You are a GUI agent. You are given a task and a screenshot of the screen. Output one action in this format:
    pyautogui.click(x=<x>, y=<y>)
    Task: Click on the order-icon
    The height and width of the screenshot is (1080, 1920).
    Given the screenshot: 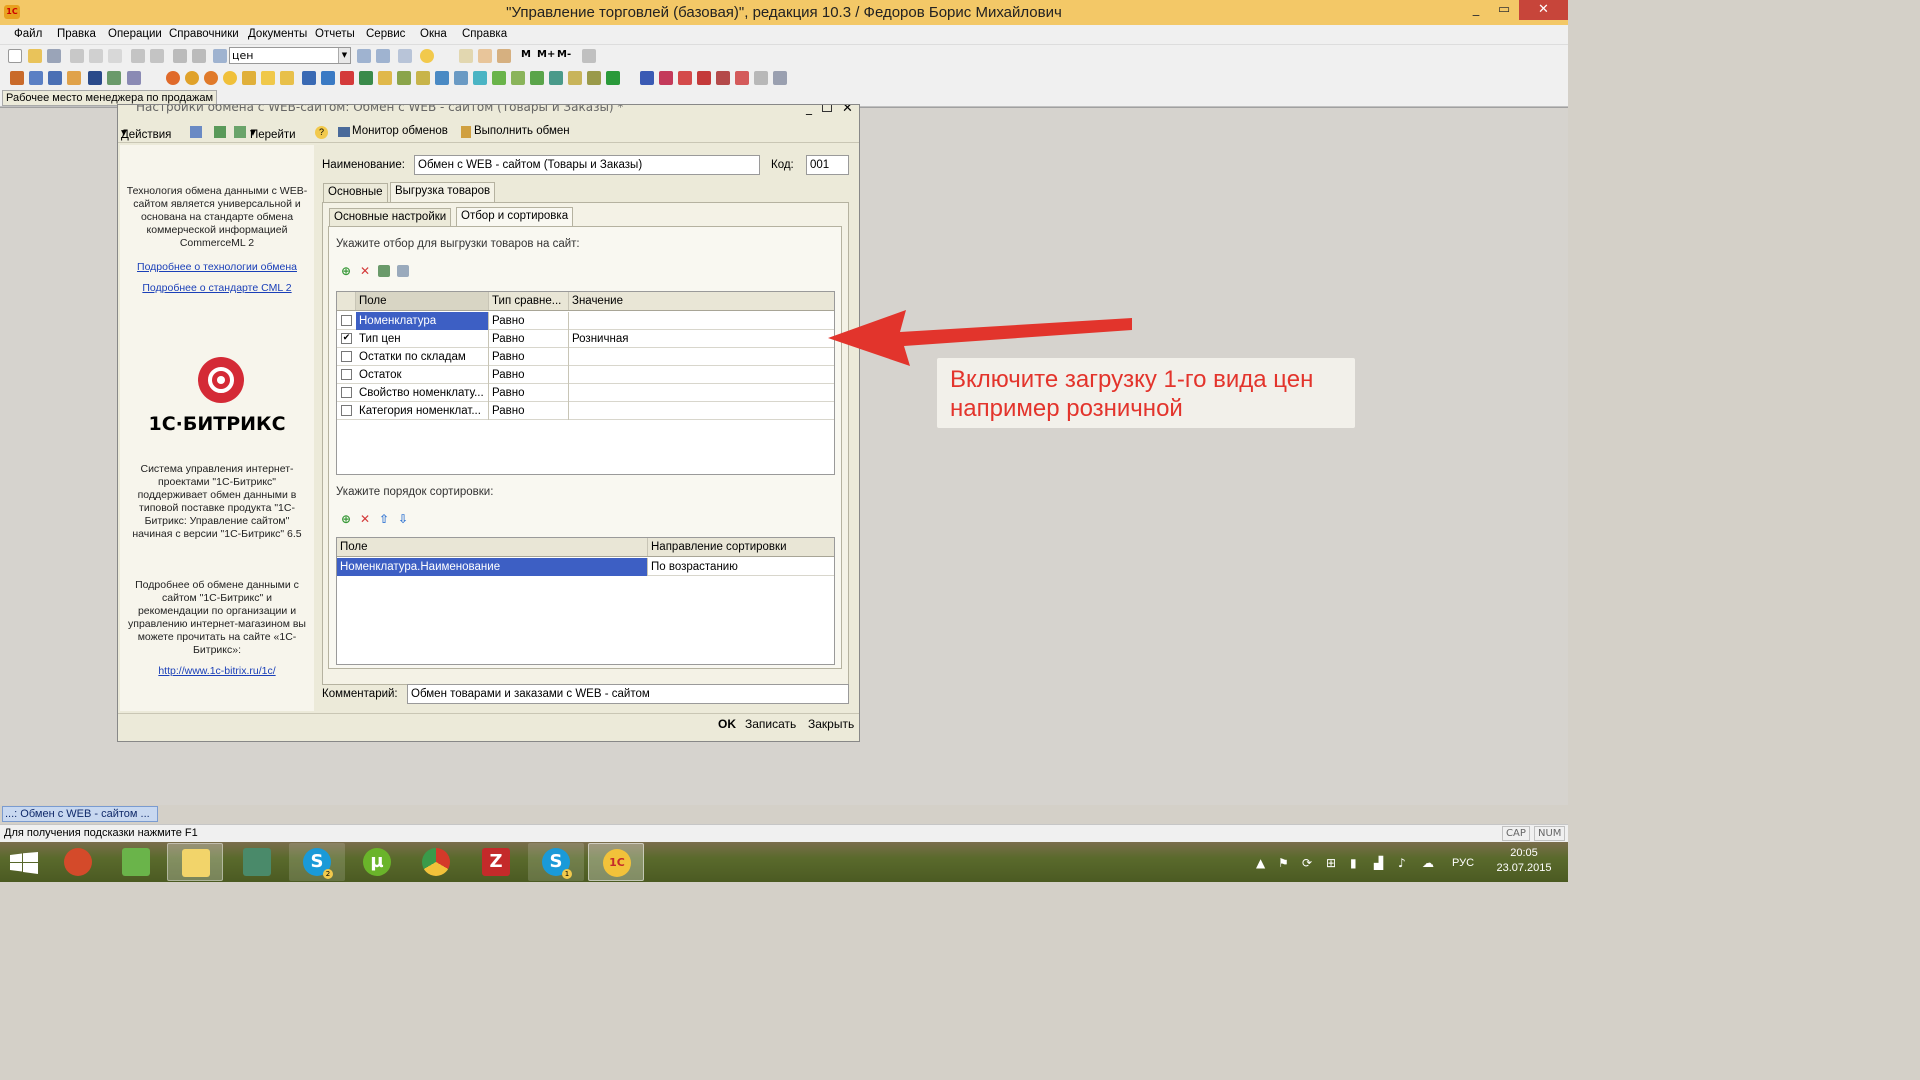 What is the action you would take?
    pyautogui.click(x=192, y=78)
    